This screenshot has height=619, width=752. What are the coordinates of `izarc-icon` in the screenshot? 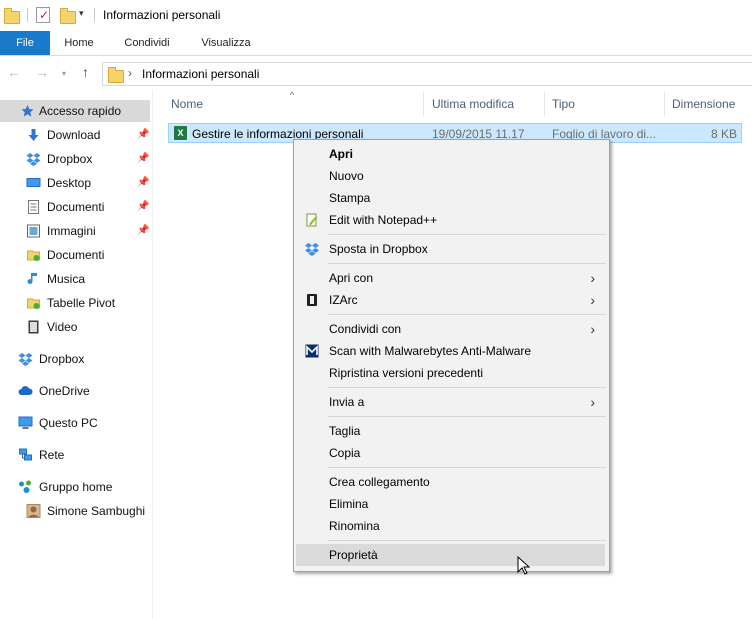 It's located at (312, 300).